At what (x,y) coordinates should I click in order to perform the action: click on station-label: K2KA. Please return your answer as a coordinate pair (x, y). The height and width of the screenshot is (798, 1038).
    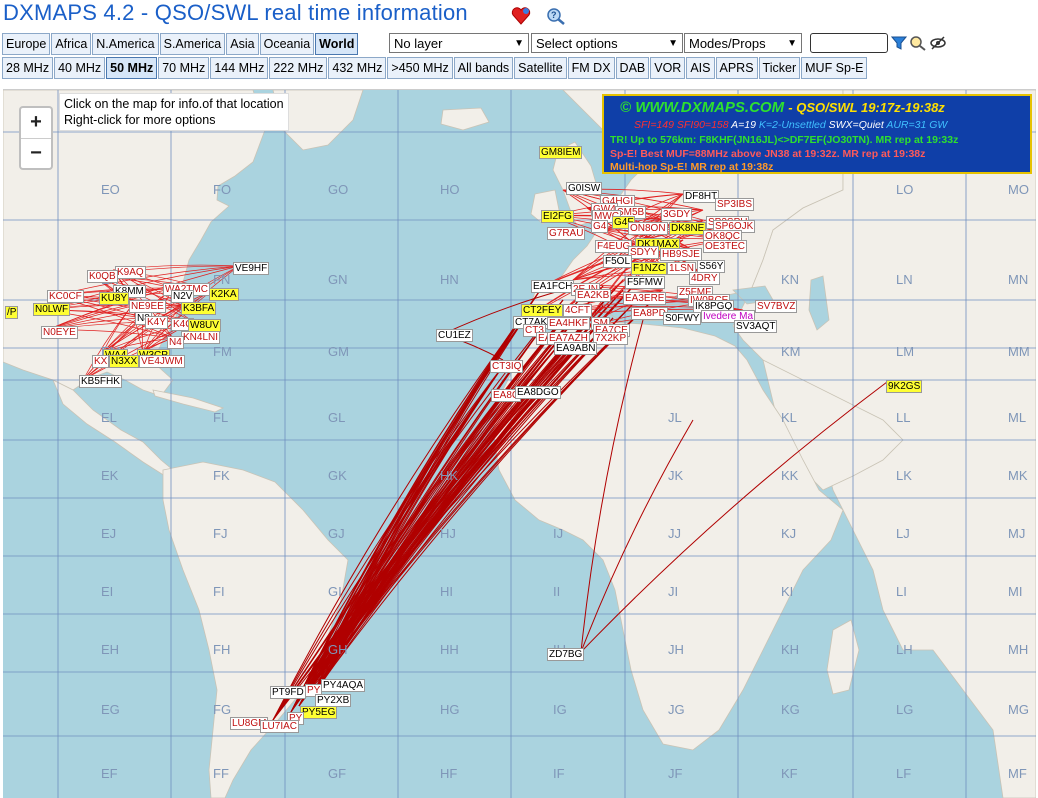
    Looking at the image, I should click on (224, 294).